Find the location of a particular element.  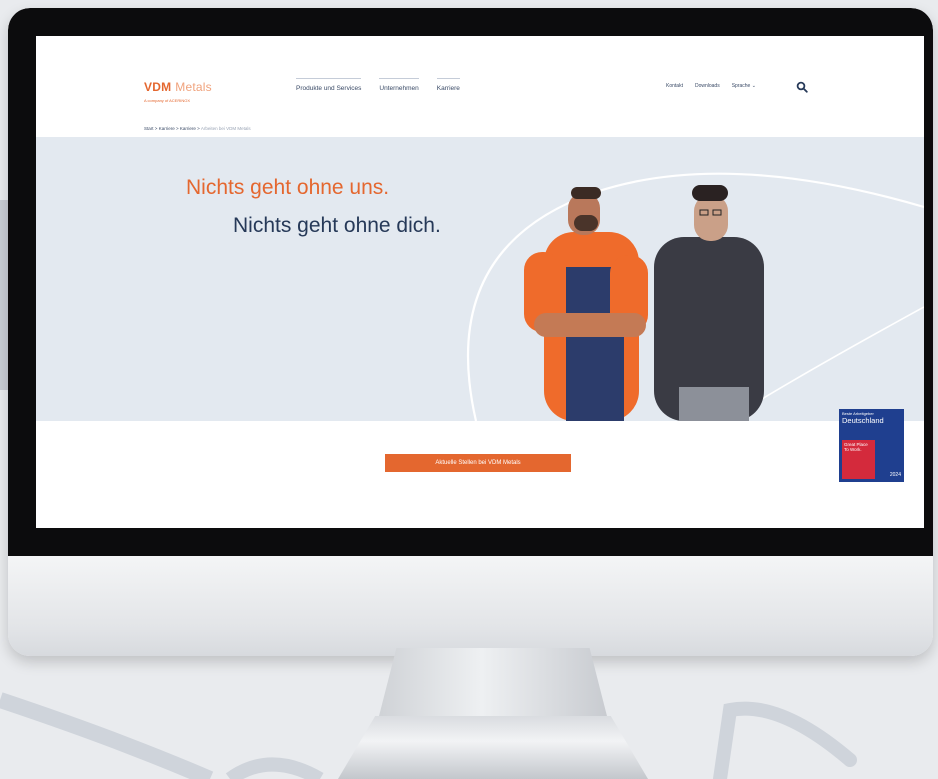

language-label: Sprache is located at coordinates (741, 86).